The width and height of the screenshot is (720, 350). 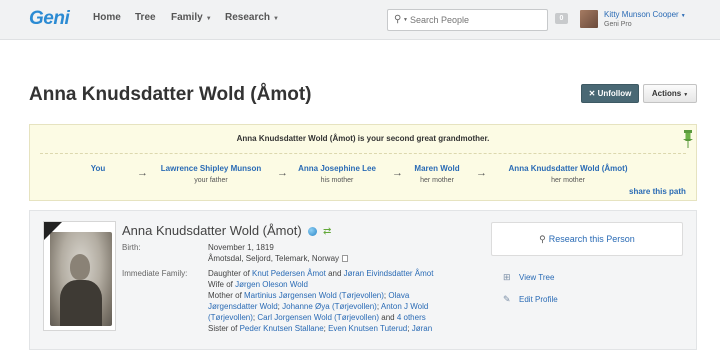 I want to click on photo-corner-ribbon, so click(x=54, y=232).